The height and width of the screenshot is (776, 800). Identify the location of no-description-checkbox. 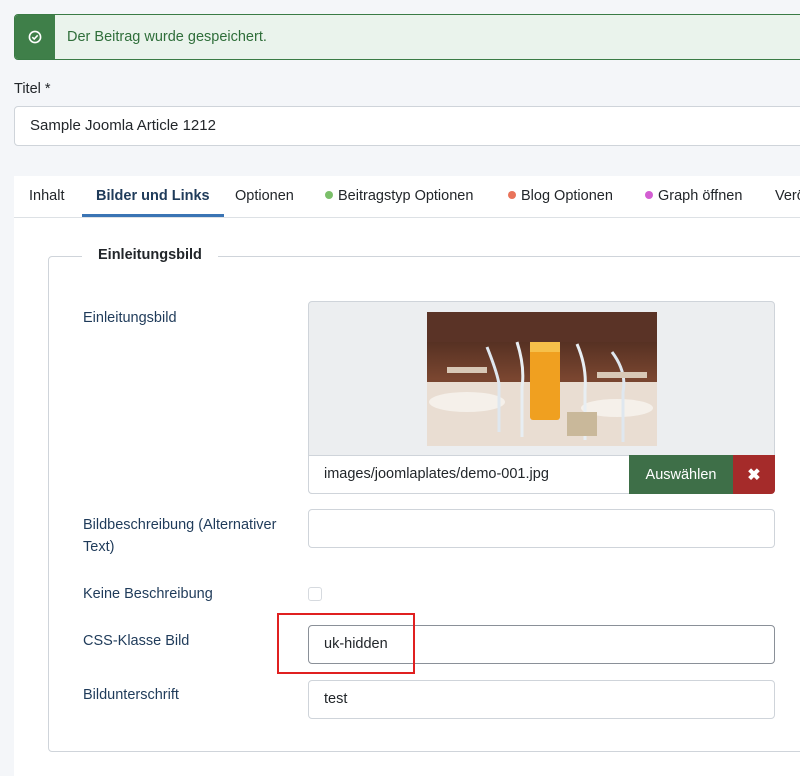
(315, 594).